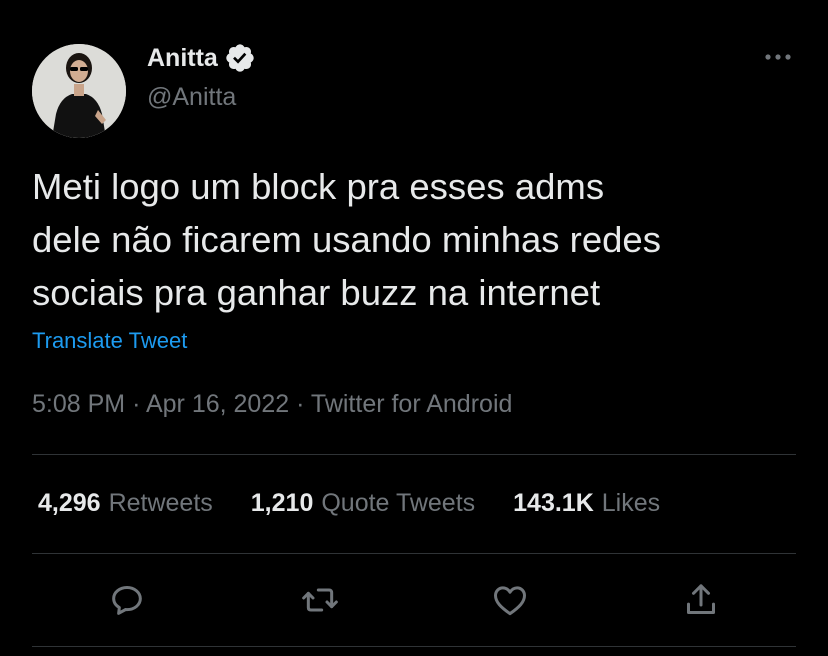 The image size is (828, 656). What do you see at coordinates (701, 600) in the screenshot?
I see `share-icon` at bounding box center [701, 600].